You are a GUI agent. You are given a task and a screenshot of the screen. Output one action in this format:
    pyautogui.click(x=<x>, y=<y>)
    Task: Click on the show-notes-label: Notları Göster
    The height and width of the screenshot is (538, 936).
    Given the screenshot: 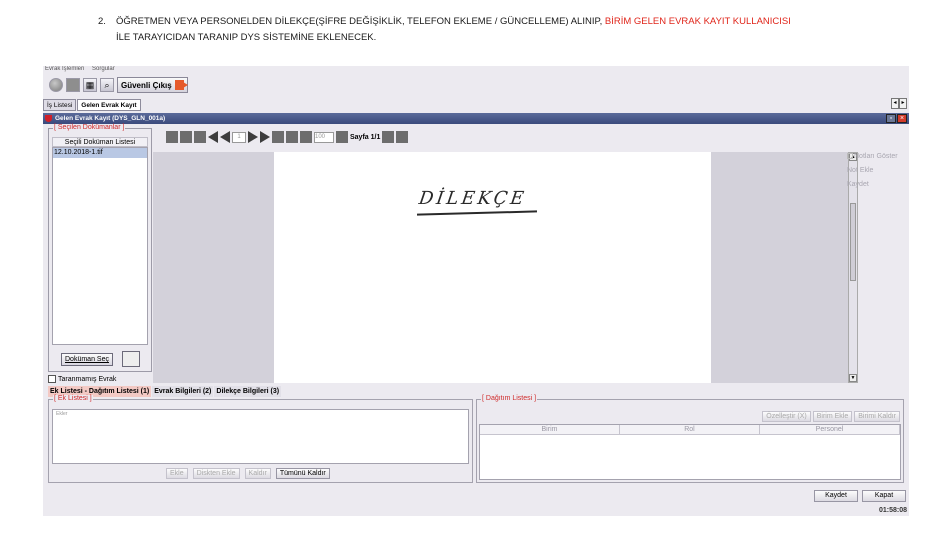 What is the action you would take?
    pyautogui.click(x=876, y=156)
    